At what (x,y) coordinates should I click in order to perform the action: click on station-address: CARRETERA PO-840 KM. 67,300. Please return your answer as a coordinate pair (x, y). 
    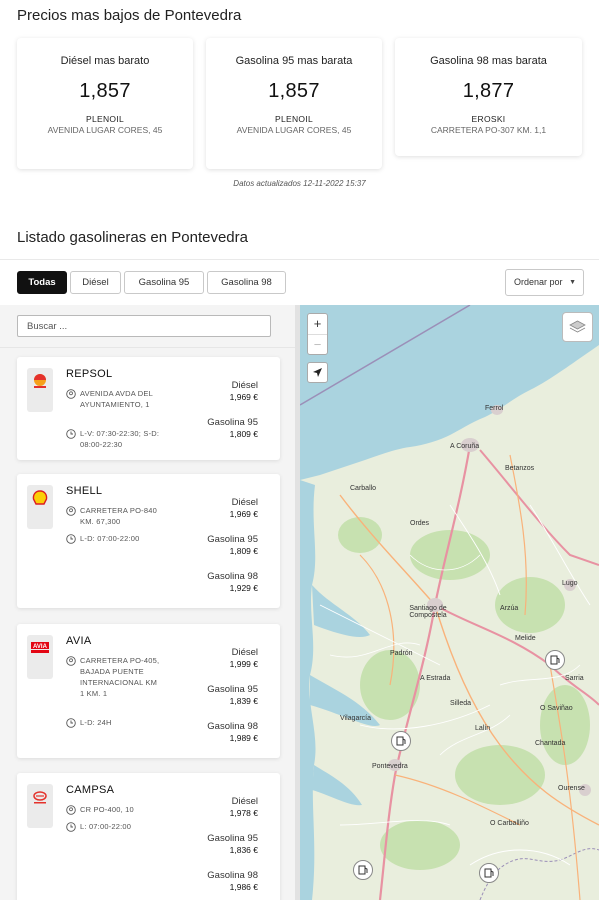
    Looking at the image, I should click on (118, 516).